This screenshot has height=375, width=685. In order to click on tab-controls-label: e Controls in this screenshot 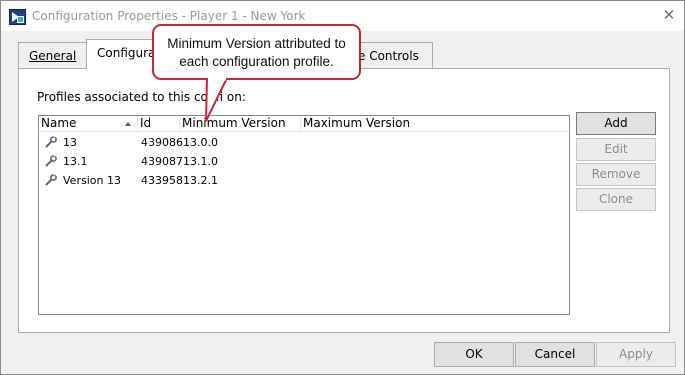, I will do `click(388, 56)`.